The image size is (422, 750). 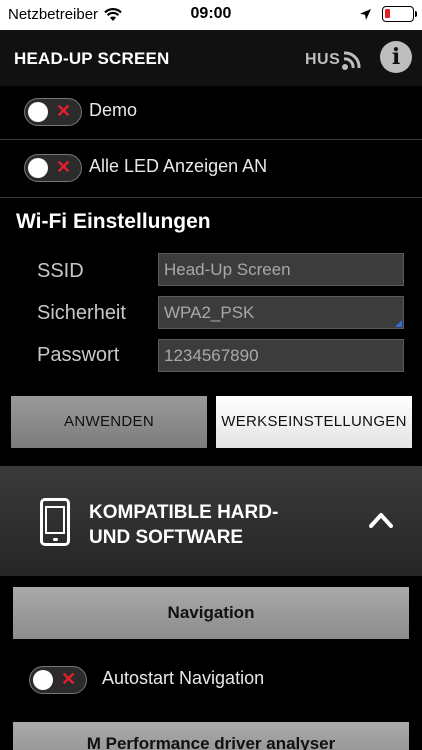 I want to click on page-title: HEAD-UP SCREEN, so click(x=92, y=58).